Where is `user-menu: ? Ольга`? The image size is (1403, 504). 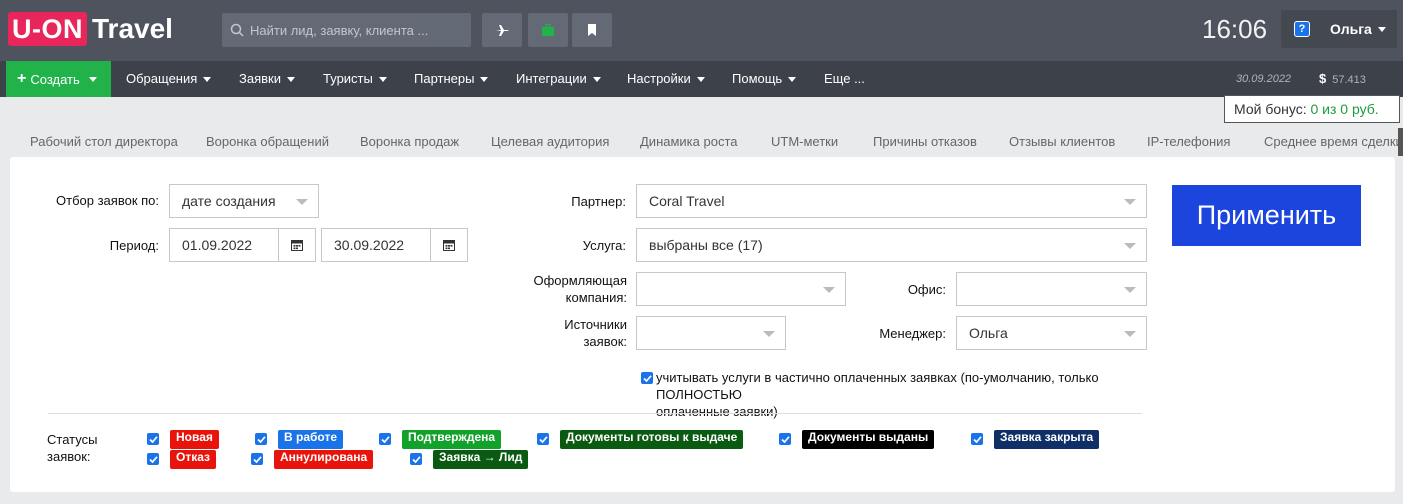
user-menu: ? Ольга is located at coordinates (1339, 29).